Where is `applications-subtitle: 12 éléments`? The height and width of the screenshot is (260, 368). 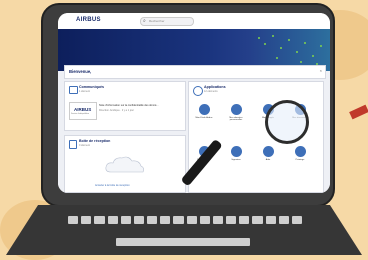 applications-subtitle: 12 éléments is located at coordinates (211, 91).